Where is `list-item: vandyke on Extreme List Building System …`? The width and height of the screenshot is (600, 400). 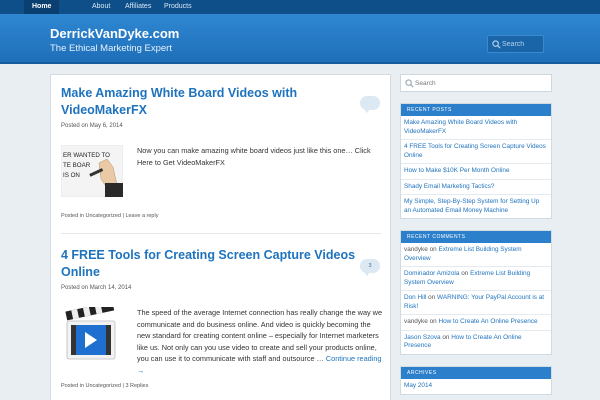
list-item: vandyke on Extreme List Building System … is located at coordinates (476, 255).